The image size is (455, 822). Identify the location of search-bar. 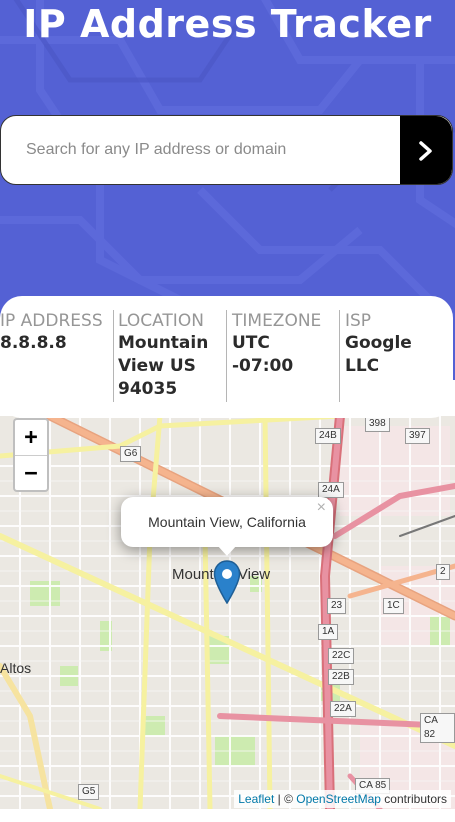
(226, 150).